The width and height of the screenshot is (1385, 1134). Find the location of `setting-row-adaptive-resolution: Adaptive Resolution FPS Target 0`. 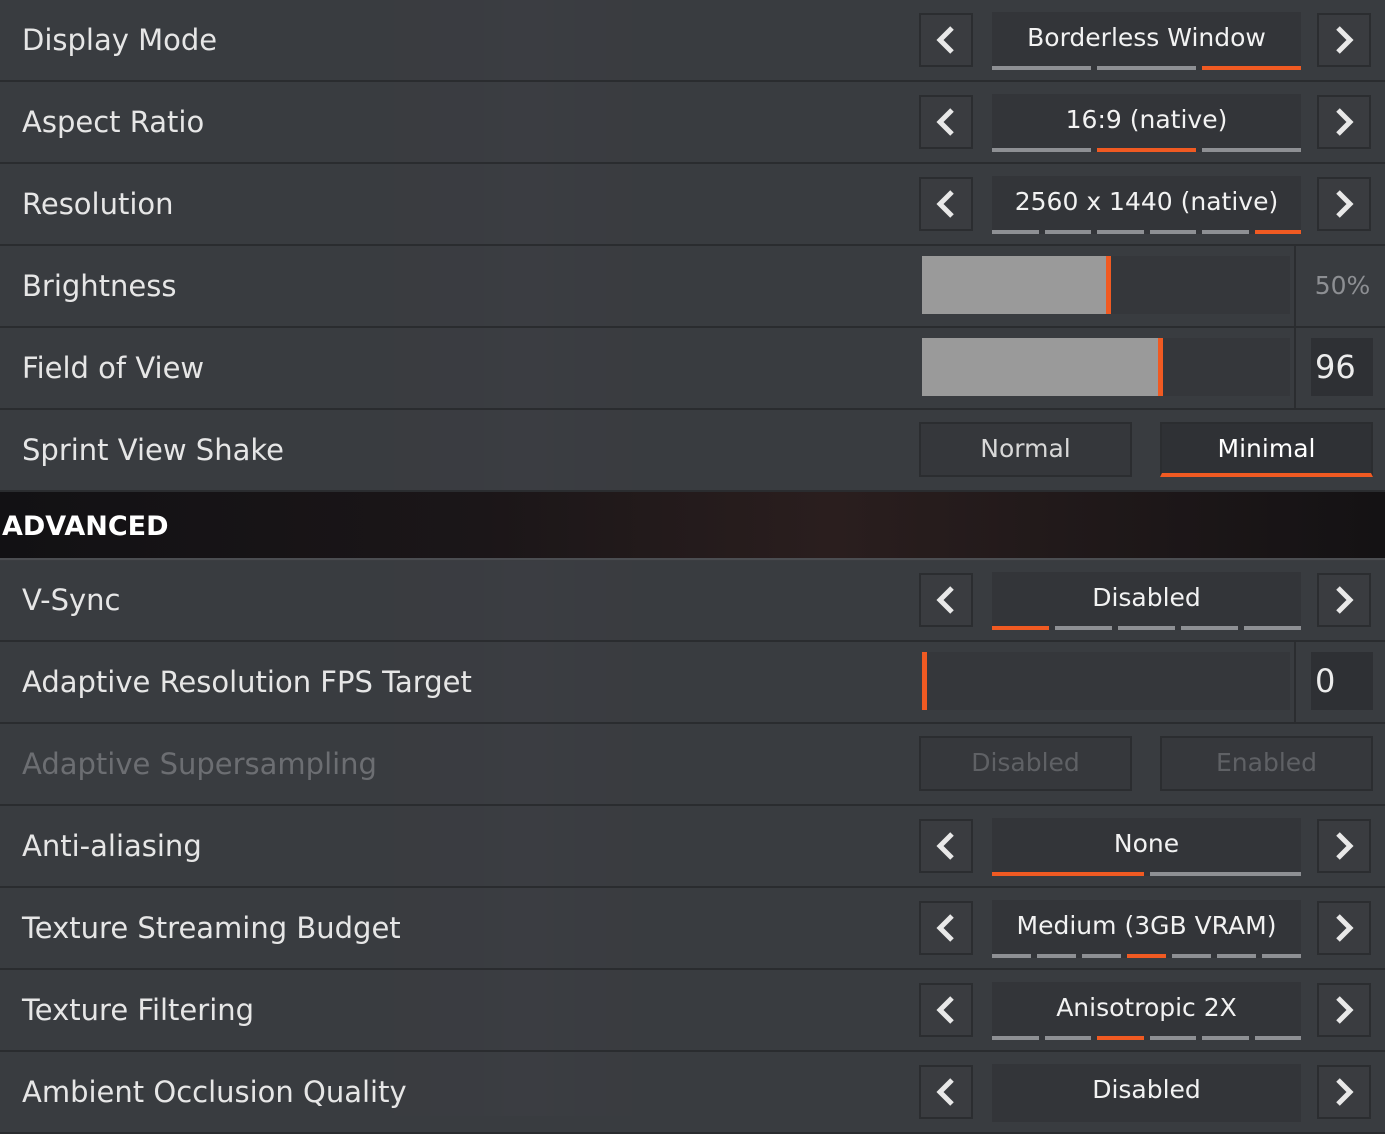

setting-row-adaptive-resolution: Adaptive Resolution FPS Target 0 is located at coordinates (692, 683).